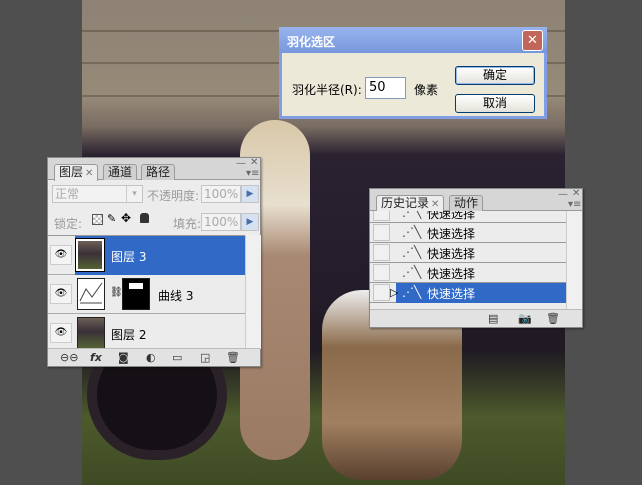 This screenshot has height=485, width=642. What do you see at coordinates (327, 90) in the screenshot?
I see `feather-radius-label: 羽化半径(R):` at bounding box center [327, 90].